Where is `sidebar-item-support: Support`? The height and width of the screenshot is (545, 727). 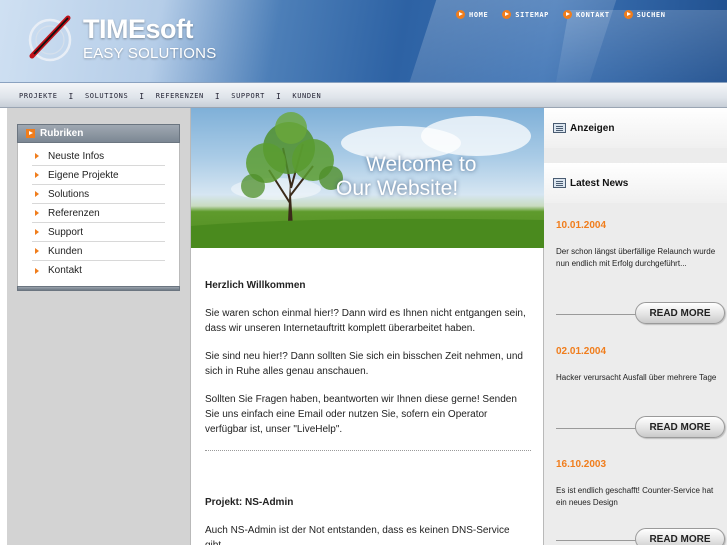 sidebar-item-support: Support is located at coordinates (98, 232).